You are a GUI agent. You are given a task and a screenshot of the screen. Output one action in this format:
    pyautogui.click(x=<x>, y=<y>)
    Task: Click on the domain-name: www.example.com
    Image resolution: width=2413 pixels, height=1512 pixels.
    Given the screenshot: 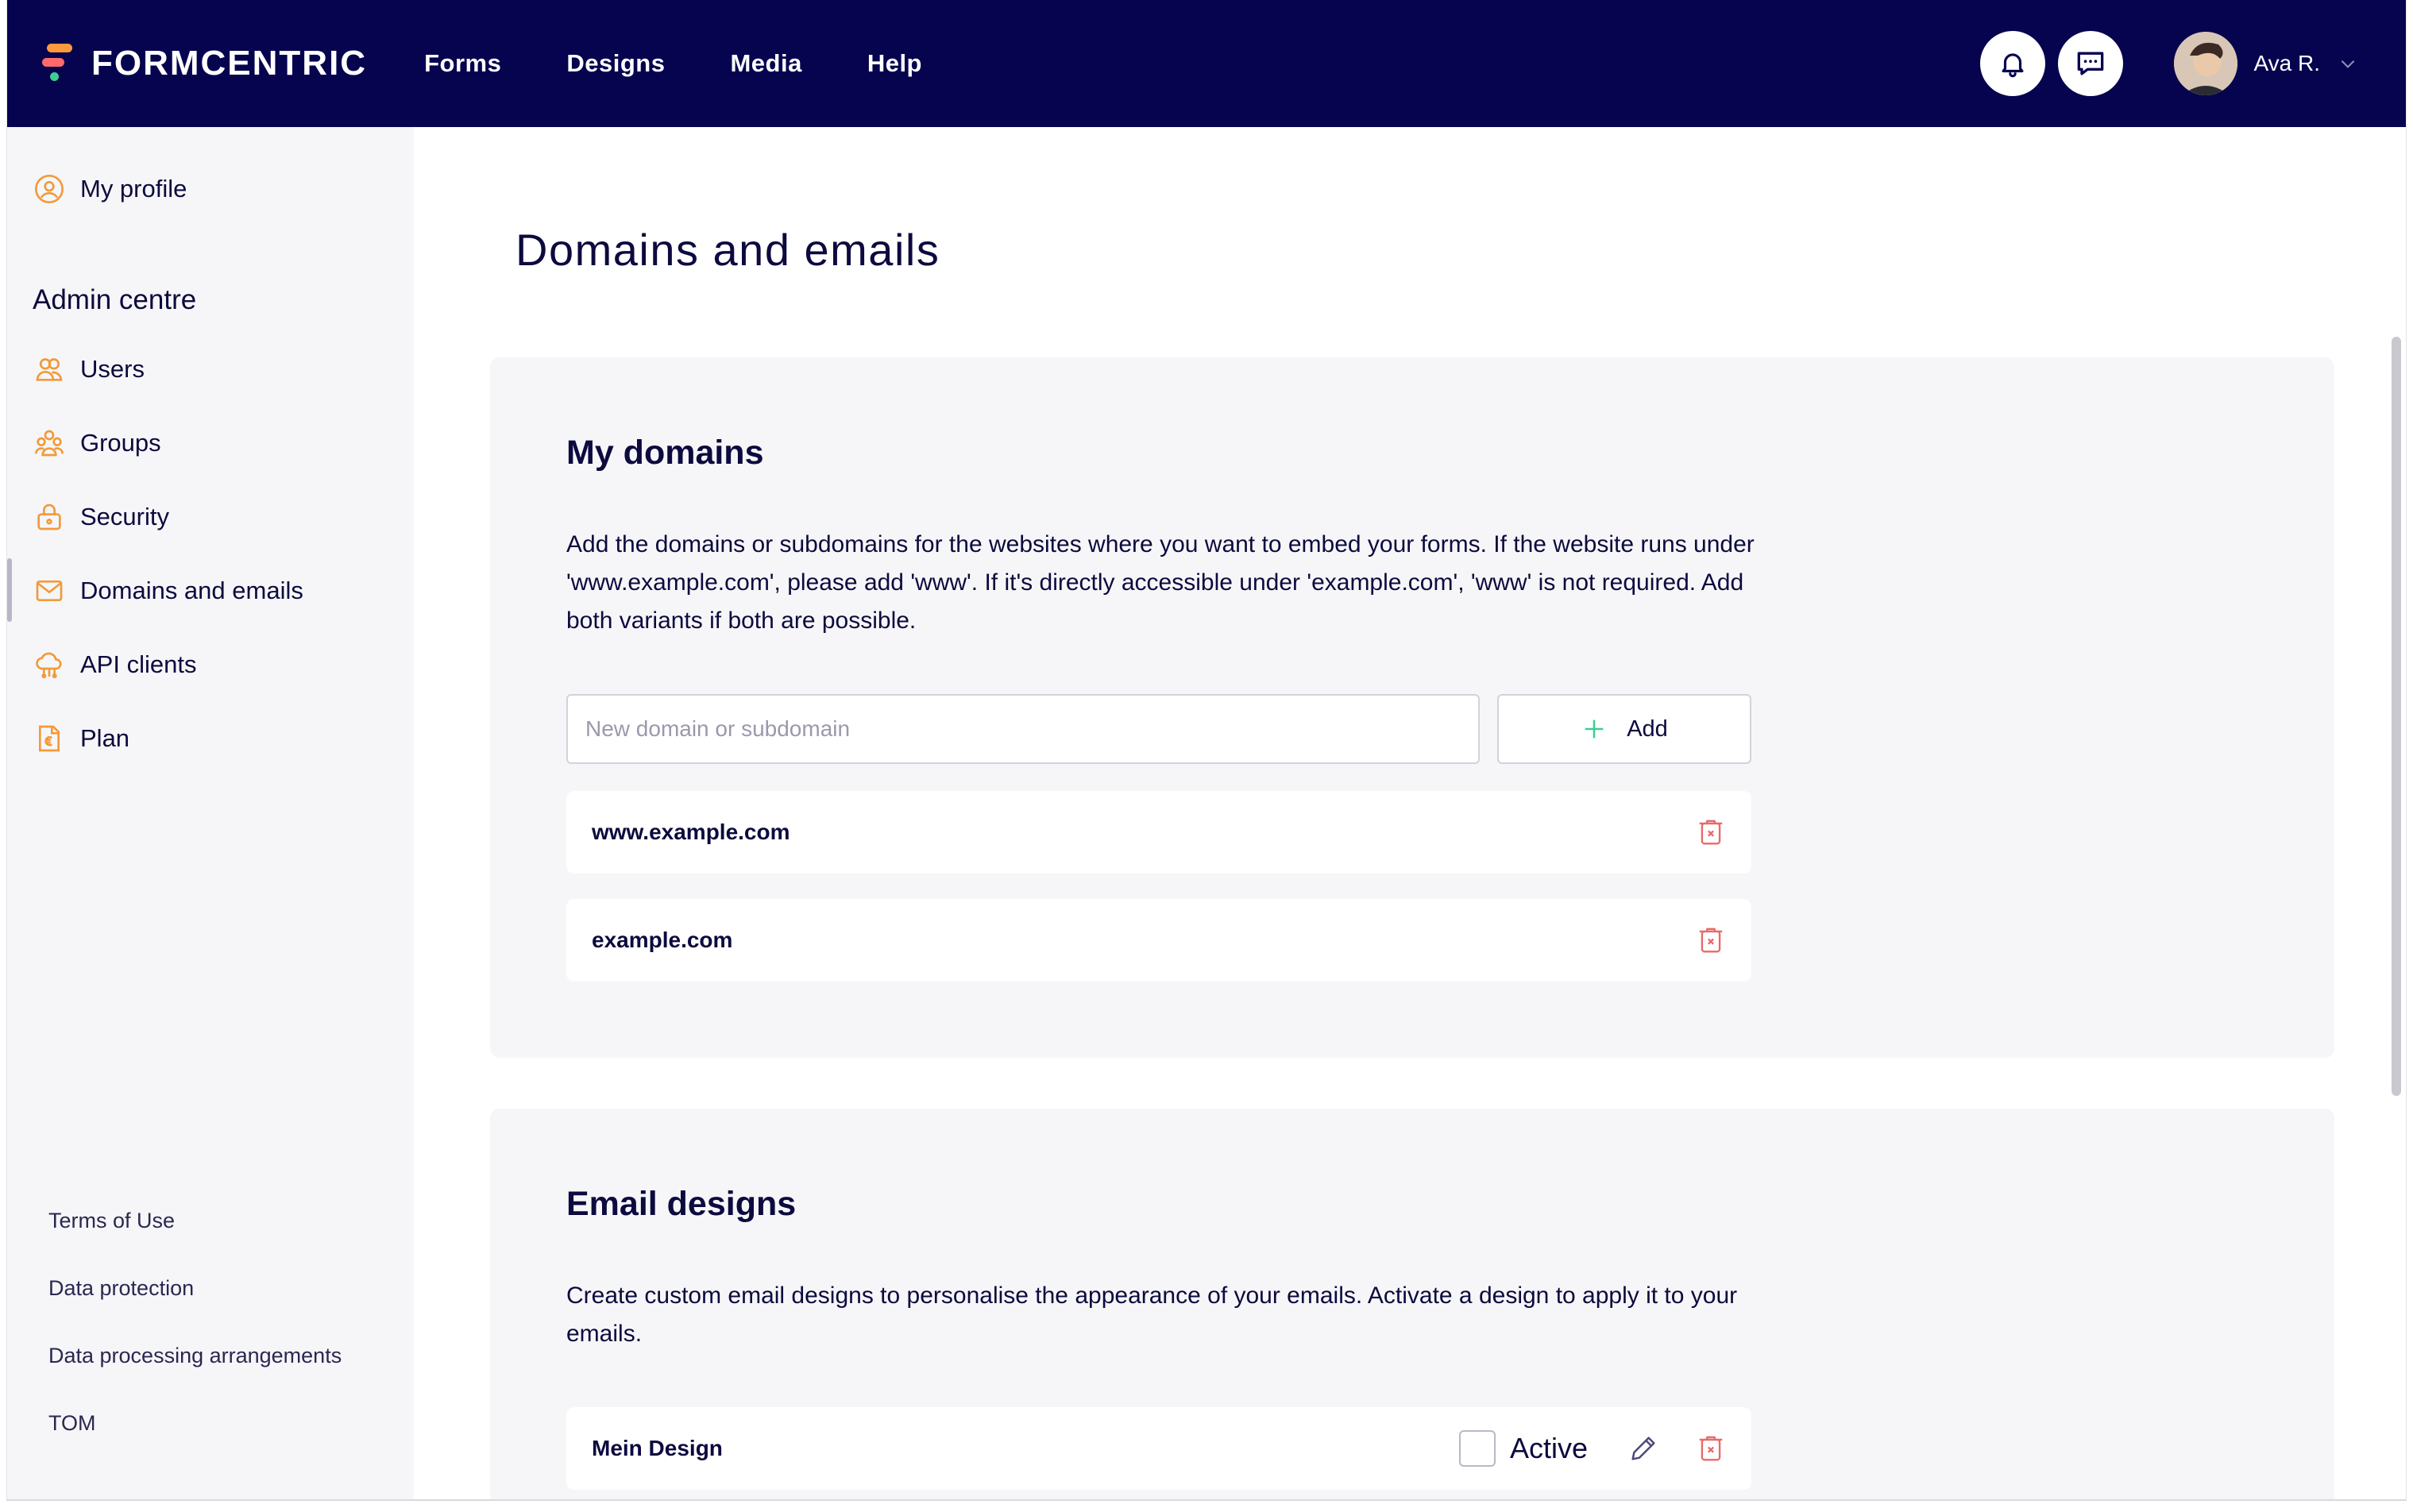 What is the action you would take?
    pyautogui.click(x=691, y=832)
    